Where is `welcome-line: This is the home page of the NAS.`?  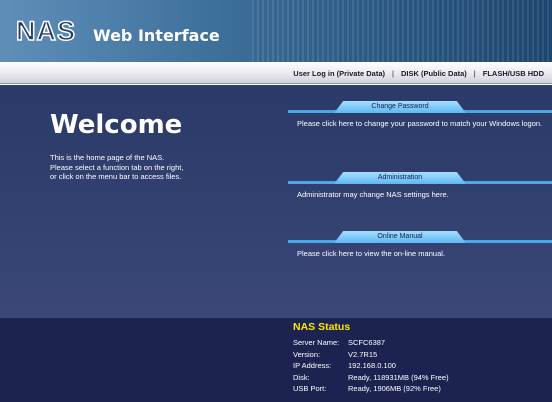
welcome-line: This is the home page of the NAS. is located at coordinates (107, 157).